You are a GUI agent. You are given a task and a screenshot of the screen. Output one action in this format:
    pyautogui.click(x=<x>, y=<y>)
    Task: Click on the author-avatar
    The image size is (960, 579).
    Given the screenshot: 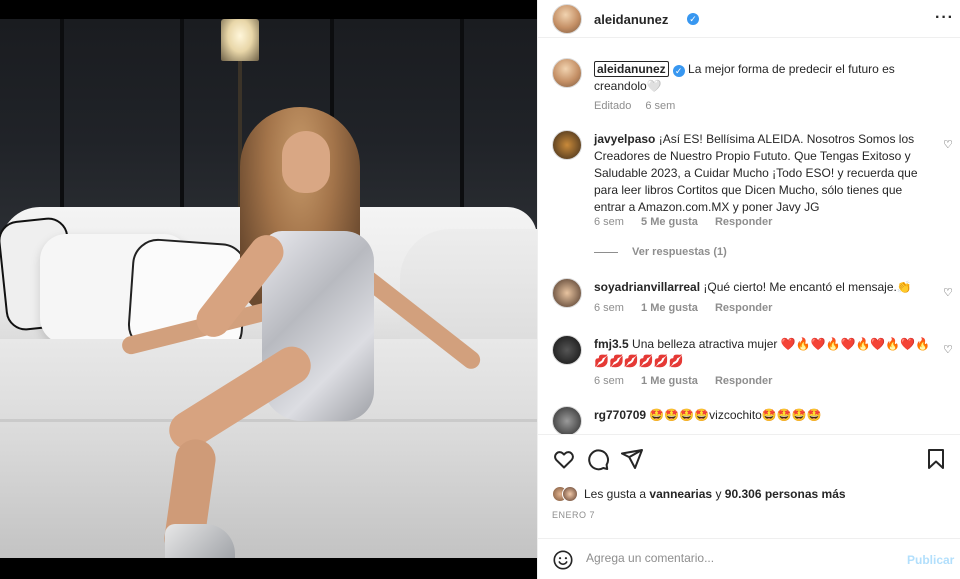 What is the action you would take?
    pyautogui.click(x=567, y=19)
    